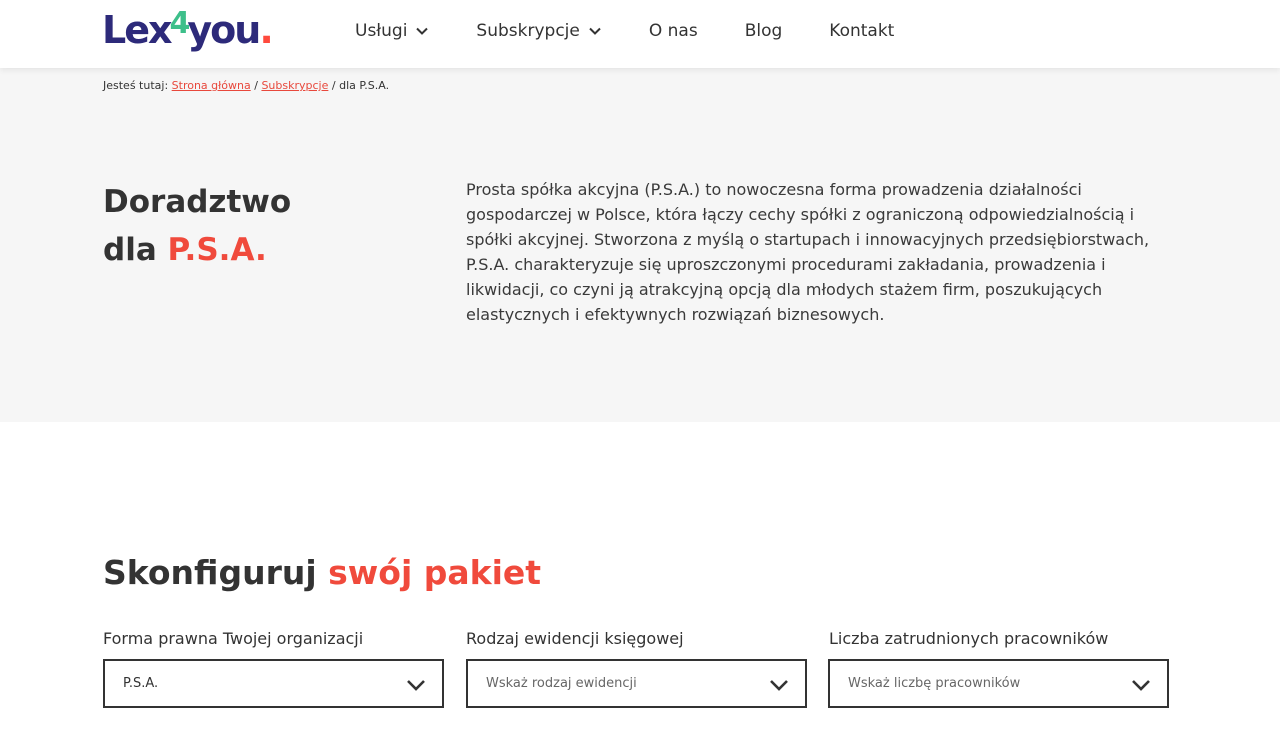 This screenshot has width=1280, height=743. What do you see at coordinates (135, 250) in the screenshot?
I see `page-title-line2-prefix: dla` at bounding box center [135, 250].